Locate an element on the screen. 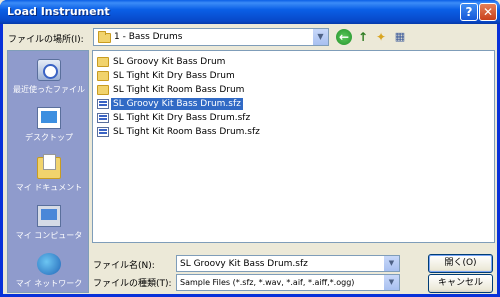 This screenshot has width=500, height=297. file-name: SL Groovy Kit Bass Drum is located at coordinates (169, 62).